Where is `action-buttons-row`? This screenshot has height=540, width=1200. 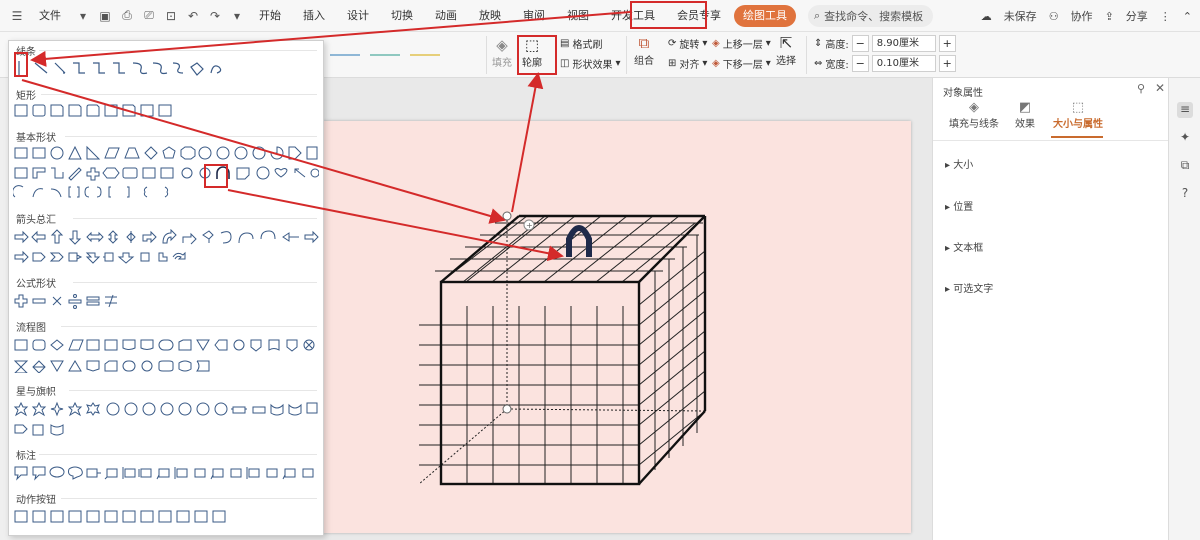
action-buttons-row is located at coordinates (133, 517).